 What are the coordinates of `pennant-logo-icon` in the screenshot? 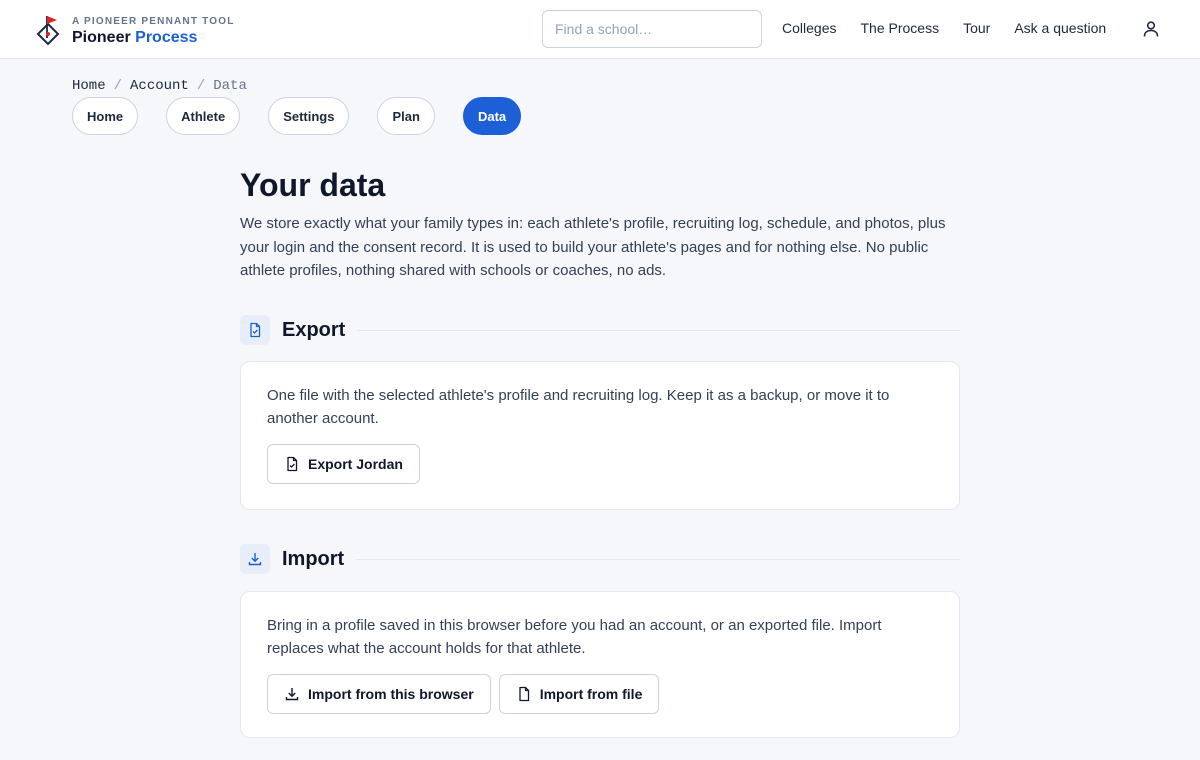 It's located at (48, 31).